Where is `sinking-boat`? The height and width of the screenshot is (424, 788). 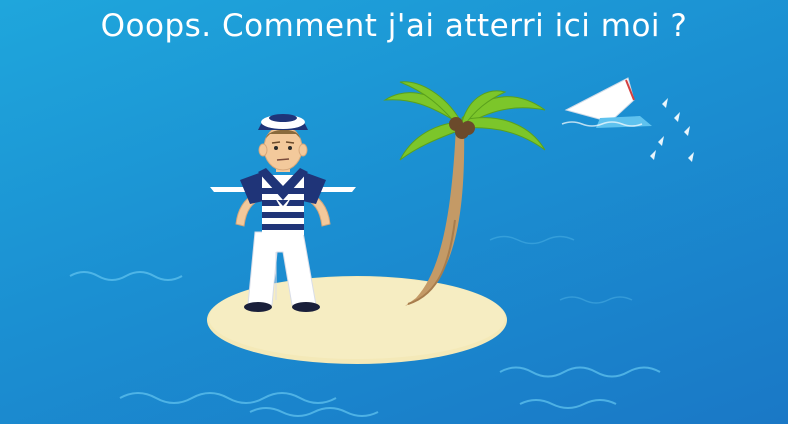
sinking-boat is located at coordinates (627, 119).